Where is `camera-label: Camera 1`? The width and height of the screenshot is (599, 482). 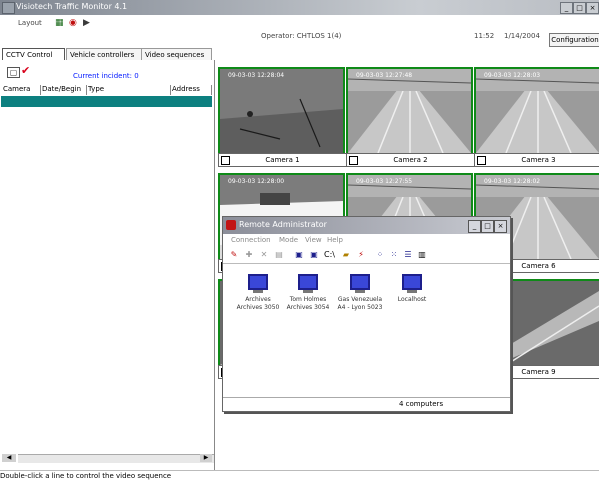
camera-label: Camera 1 is located at coordinates (282, 160).